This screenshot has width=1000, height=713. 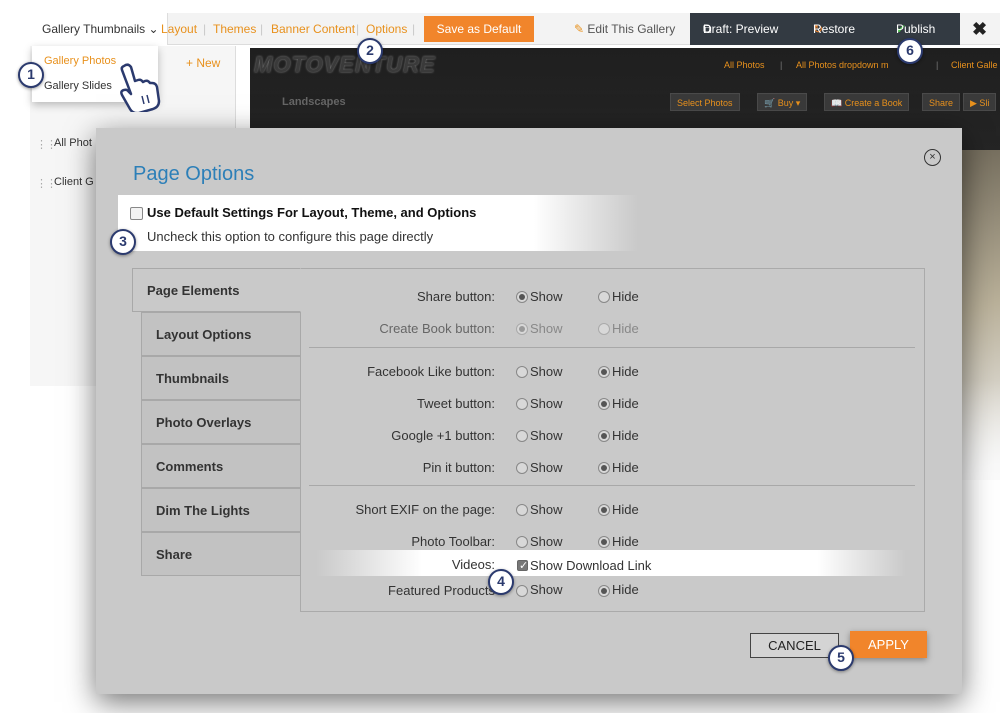 What do you see at coordinates (979, 29) in the screenshot?
I see `close-icon: ✖` at bounding box center [979, 29].